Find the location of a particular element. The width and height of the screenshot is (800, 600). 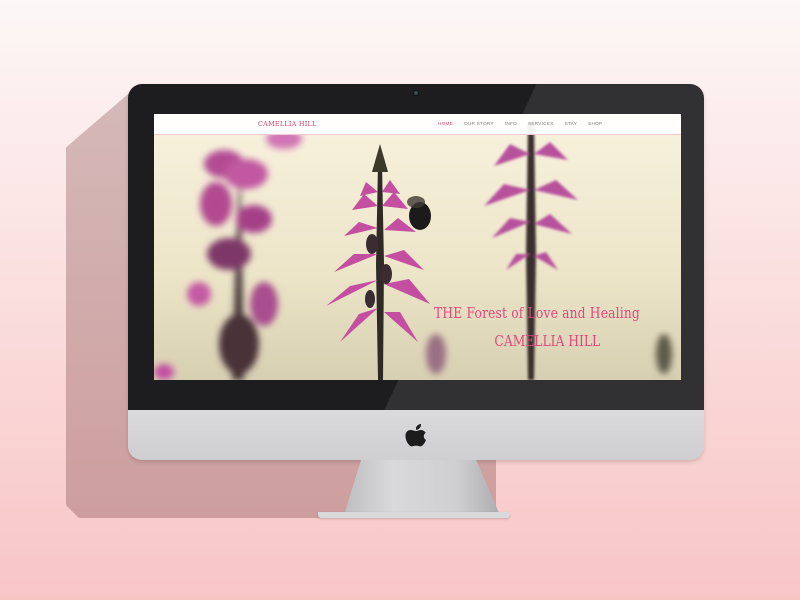

monitor-stand-base is located at coordinates (414, 515).